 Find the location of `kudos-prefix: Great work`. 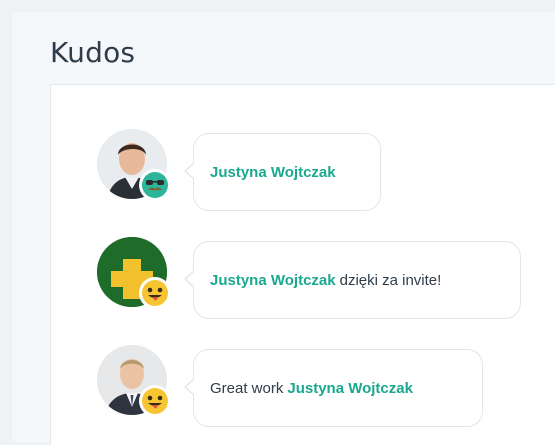

kudos-prefix: Great work is located at coordinates (247, 388).